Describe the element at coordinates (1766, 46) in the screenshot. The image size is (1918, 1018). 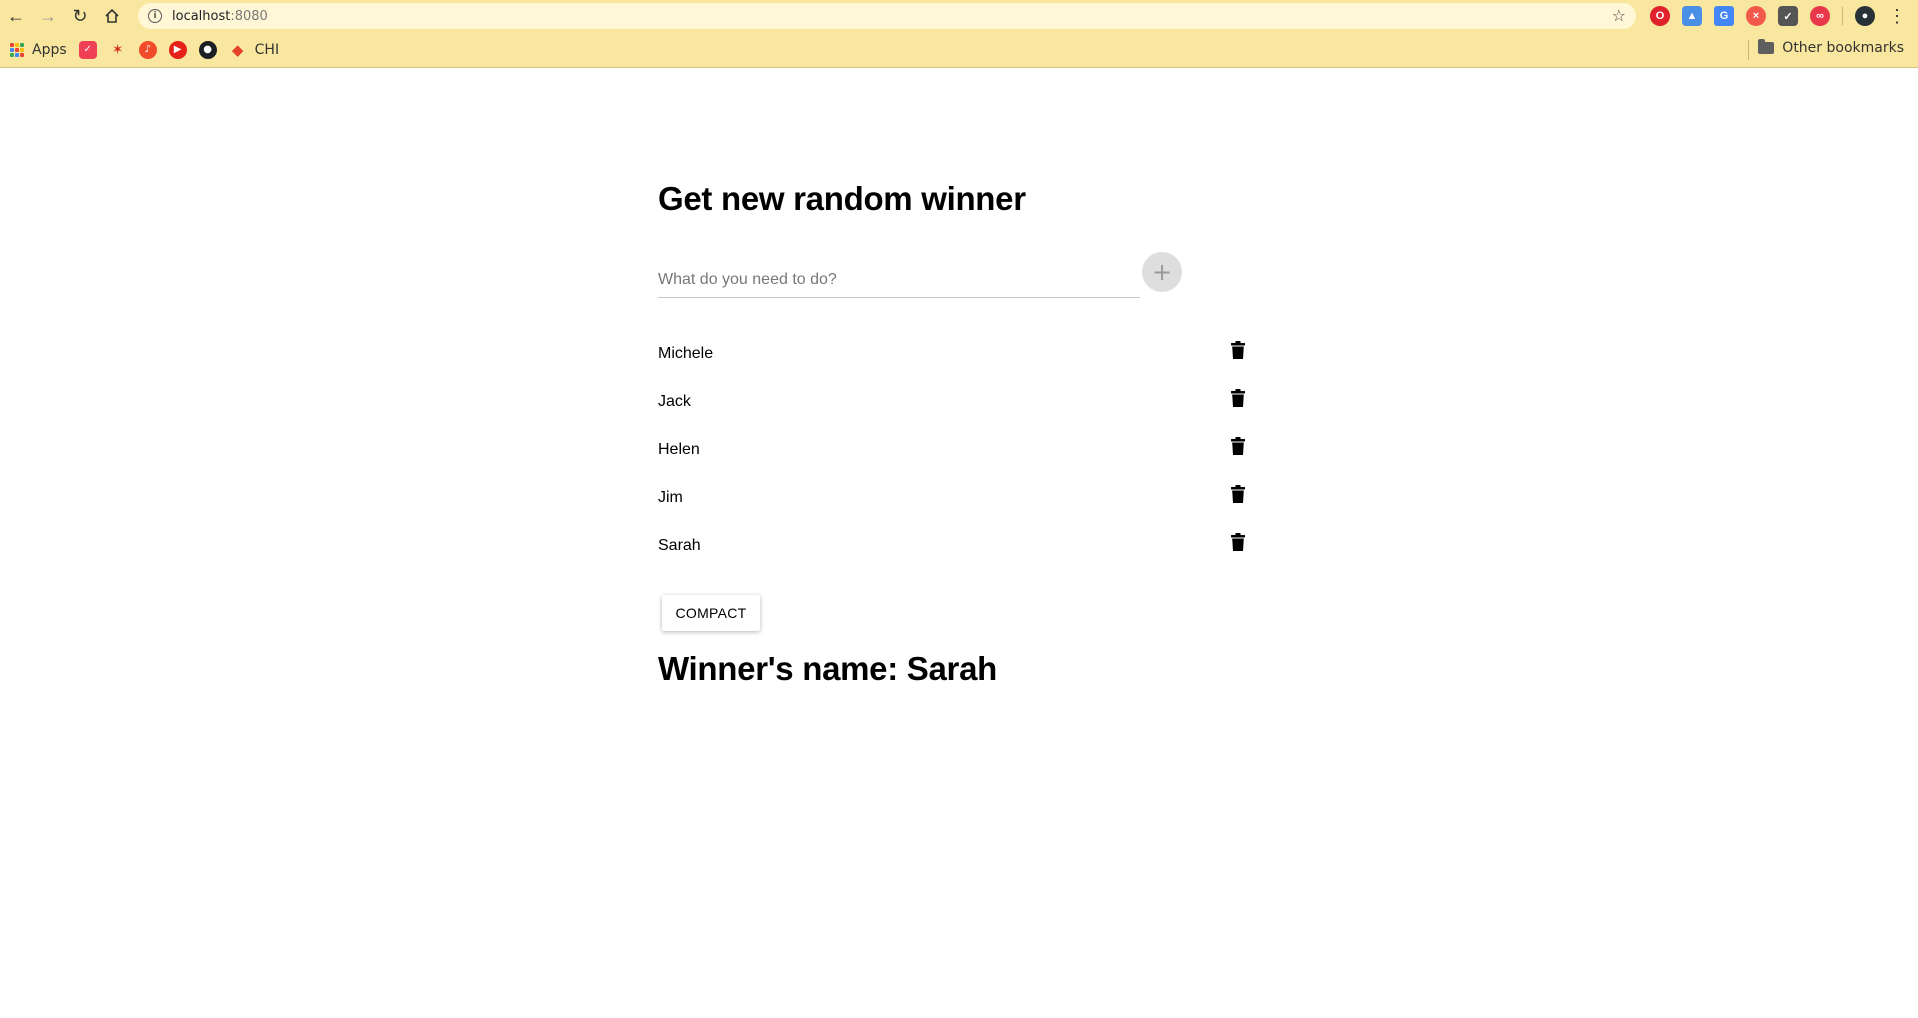
I see `folder-icon` at that location.